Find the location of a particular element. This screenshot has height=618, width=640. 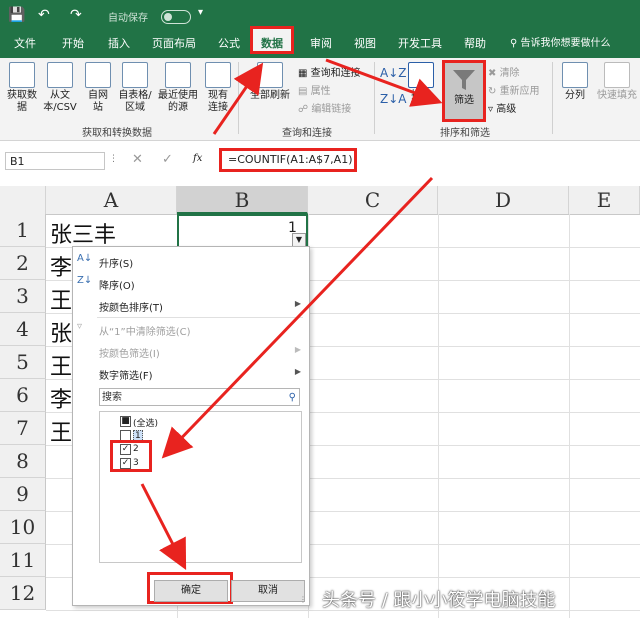

watermark: 头条号 / 跟小小筱学电脑技能 is located at coordinates (439, 600).